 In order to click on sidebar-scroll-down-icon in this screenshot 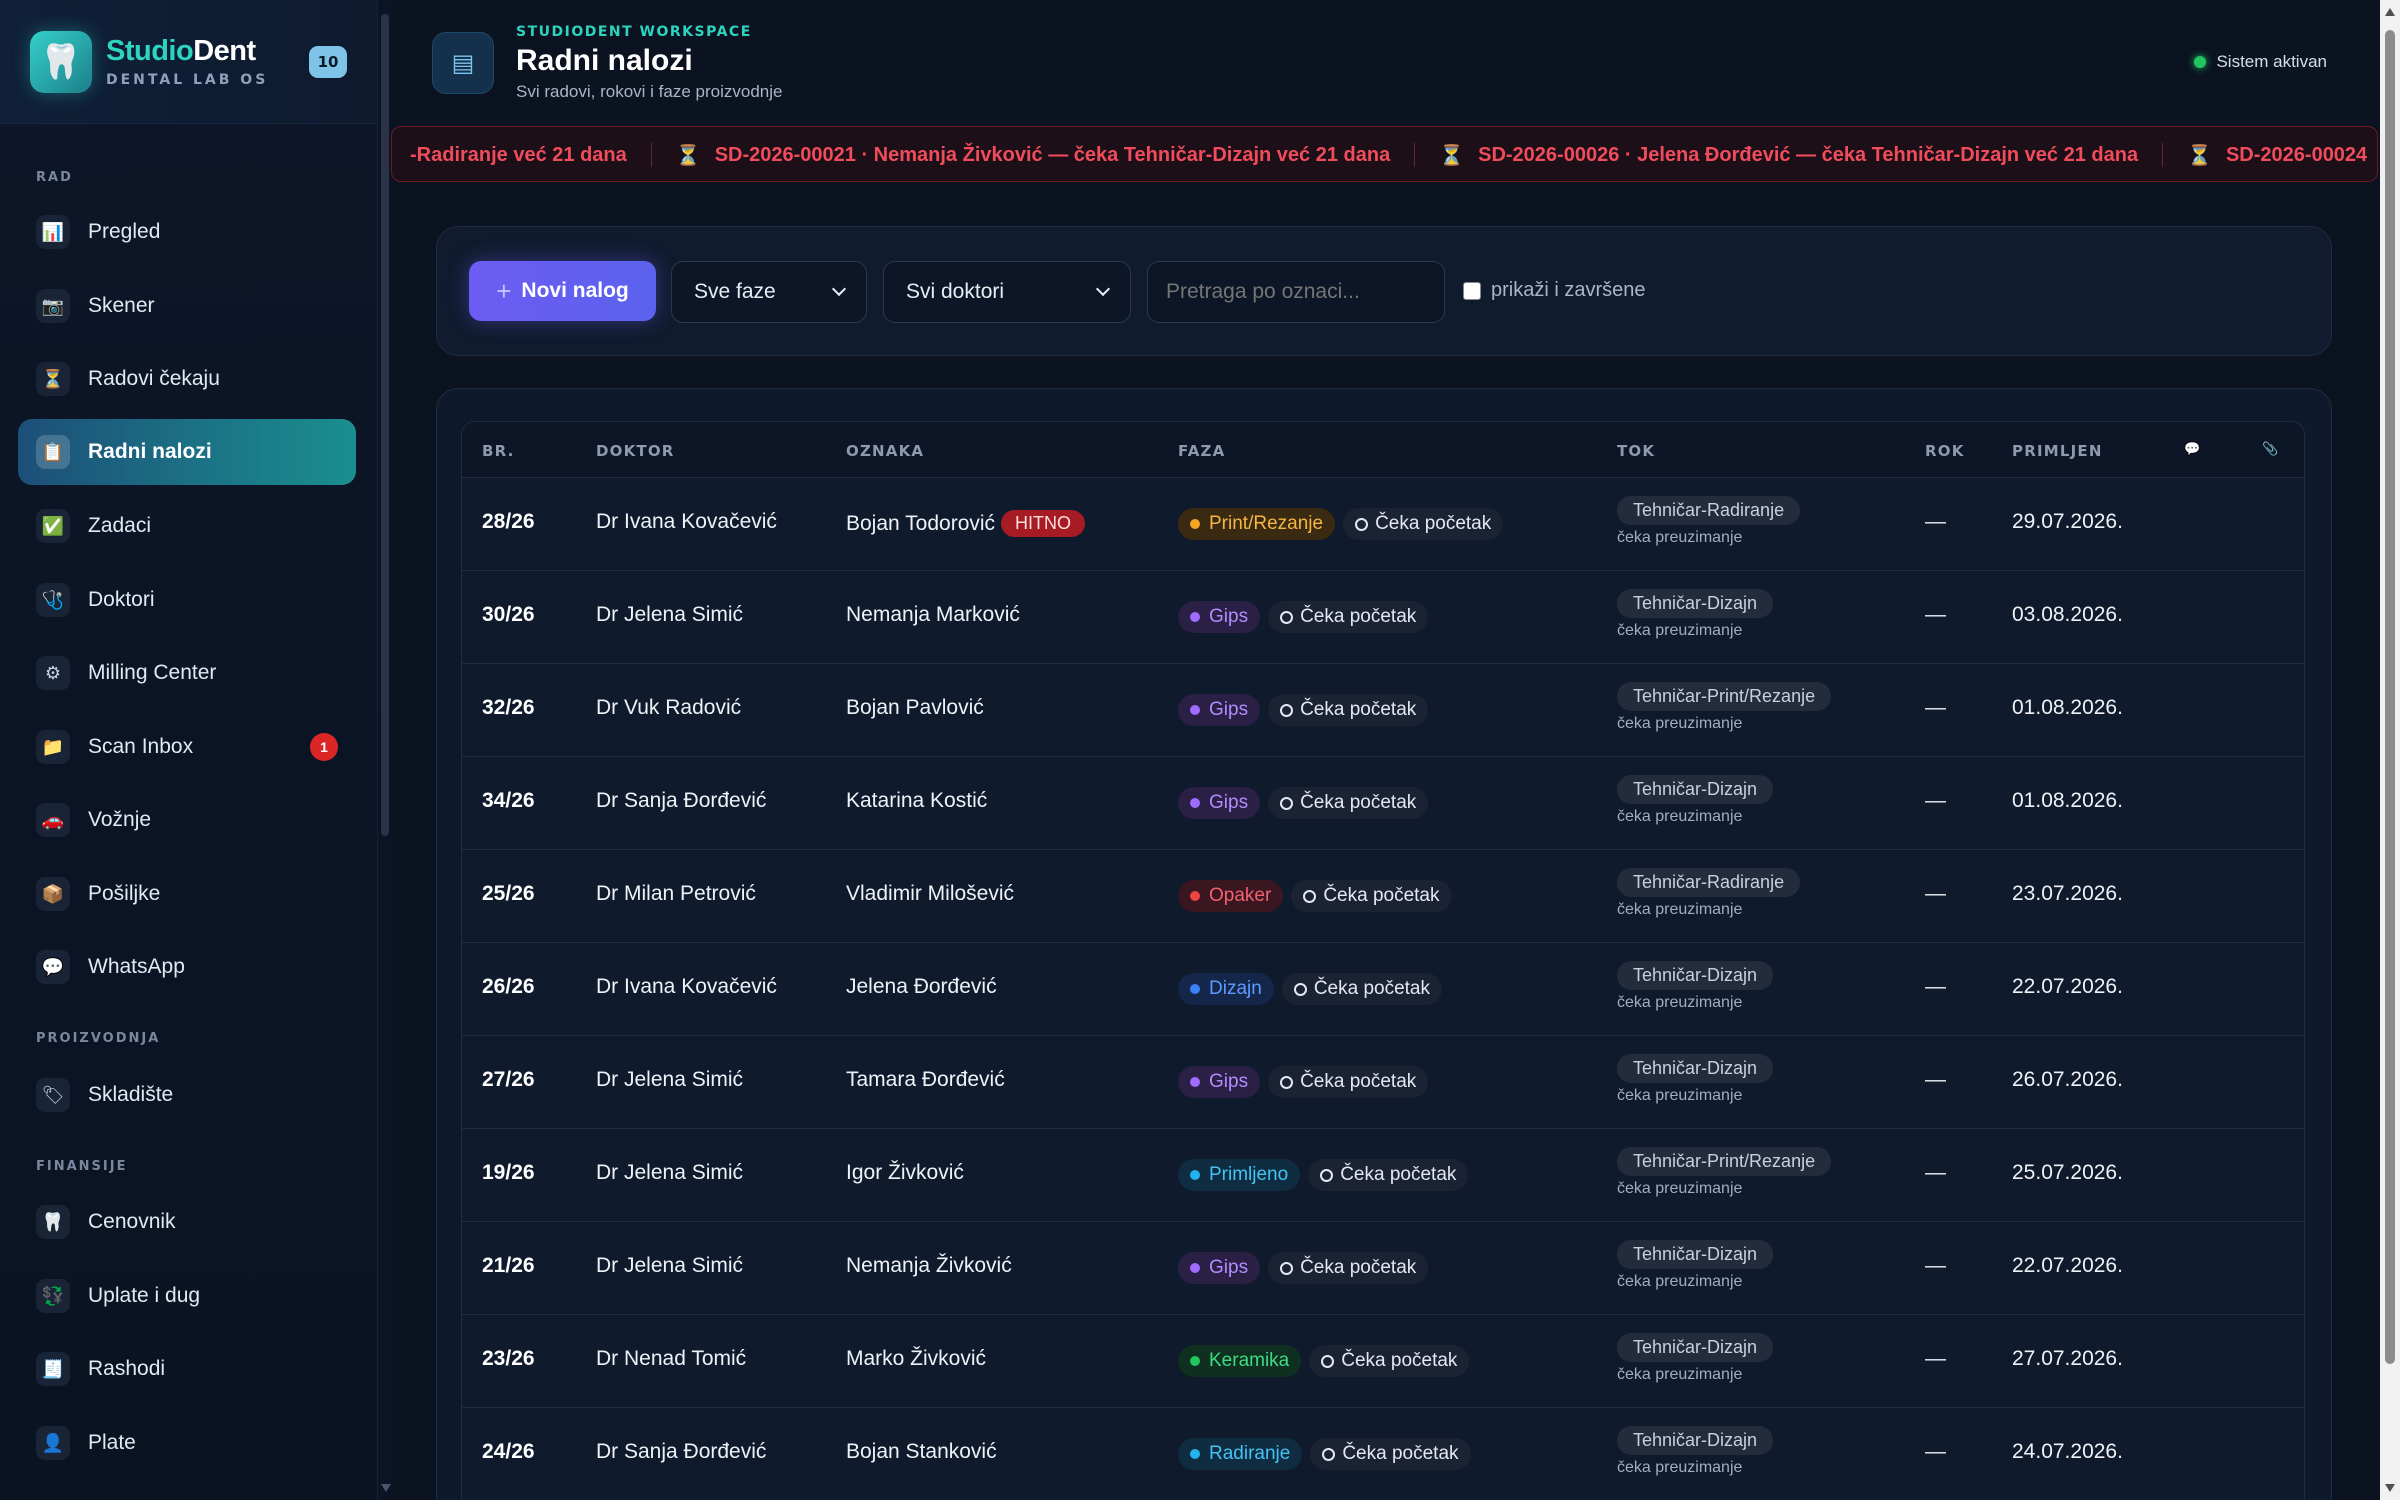, I will do `click(386, 1488)`.